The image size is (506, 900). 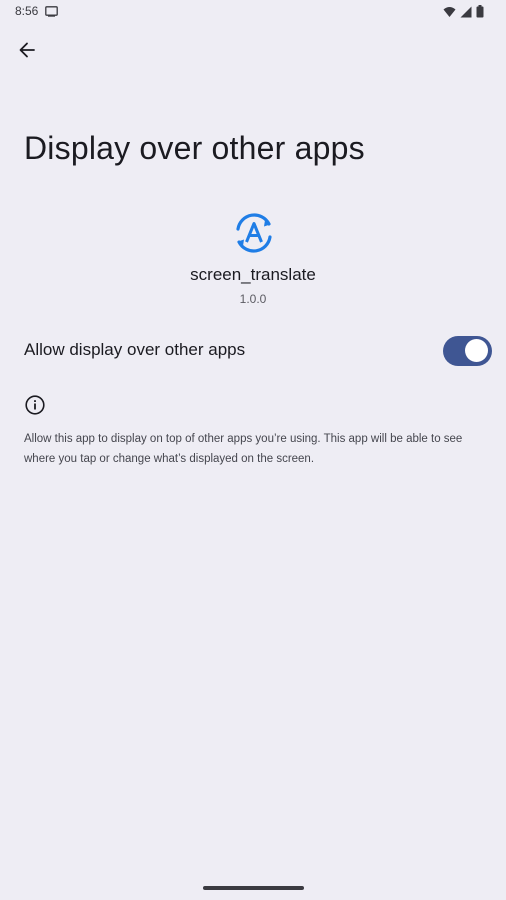 I want to click on allow-display-label: Allow display over other apps, so click(x=135, y=349).